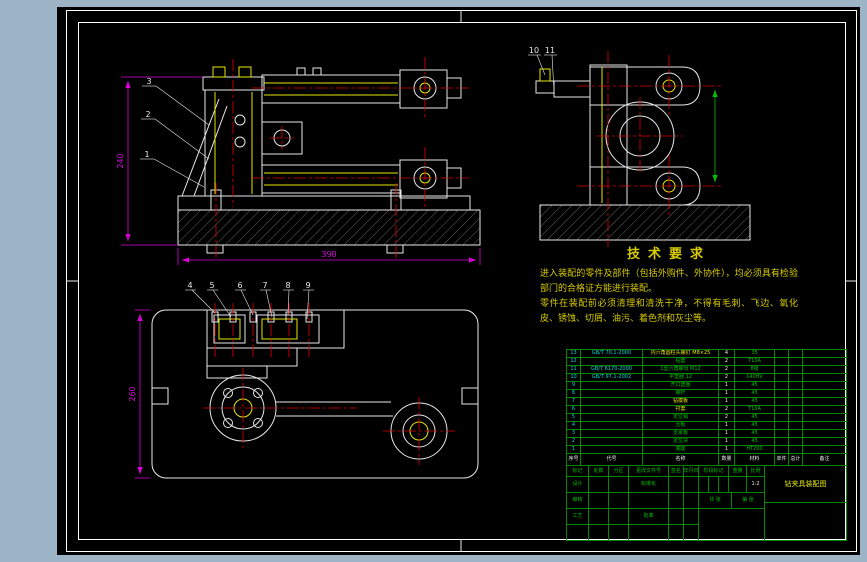  I want to click on callout-4: 4, so click(189, 285).